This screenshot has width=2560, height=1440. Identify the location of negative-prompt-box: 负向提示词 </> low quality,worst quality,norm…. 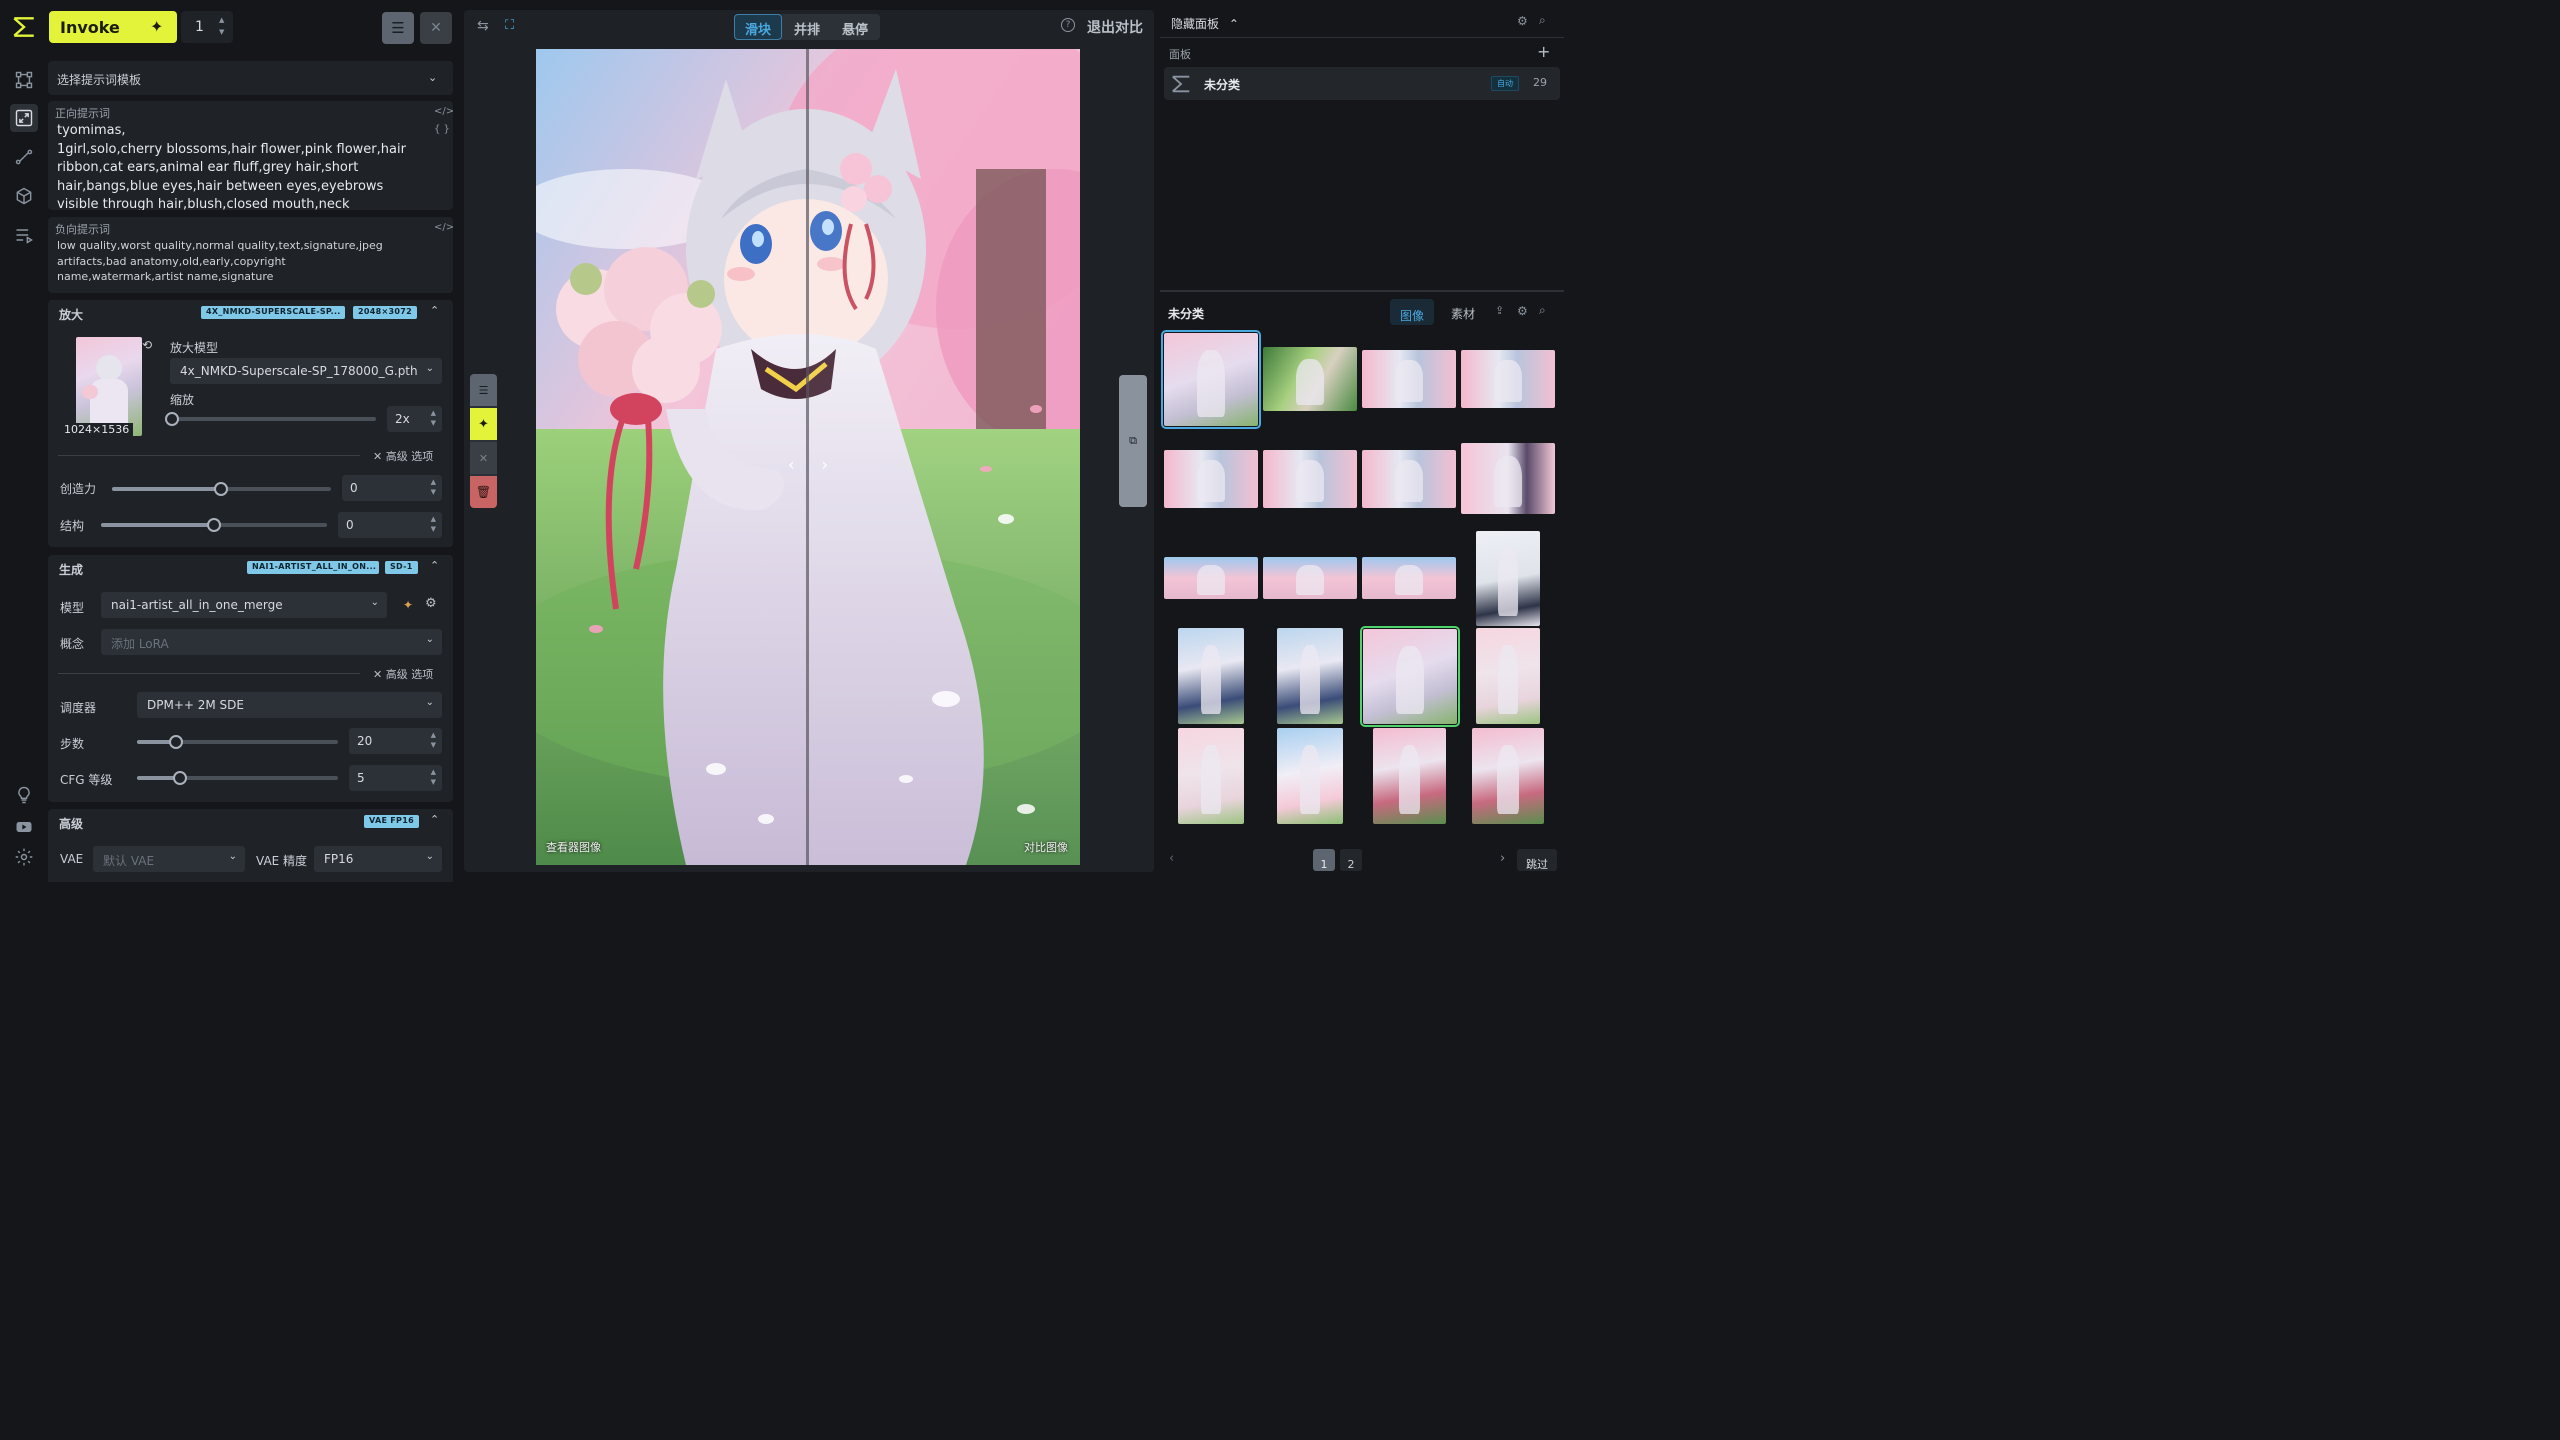
(251, 255).